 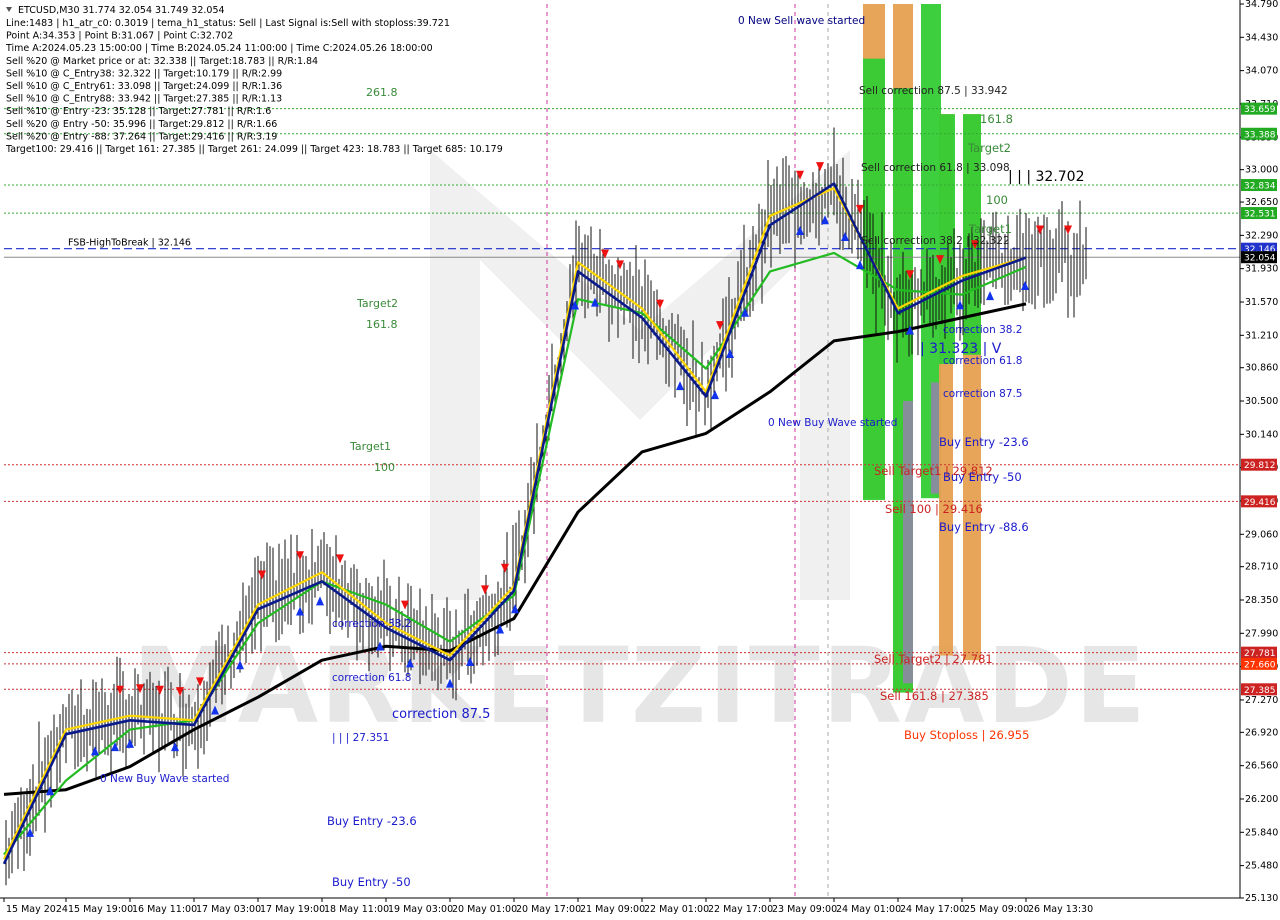 I want to click on y-tick-label: 25.840, so click(x=1261, y=832).